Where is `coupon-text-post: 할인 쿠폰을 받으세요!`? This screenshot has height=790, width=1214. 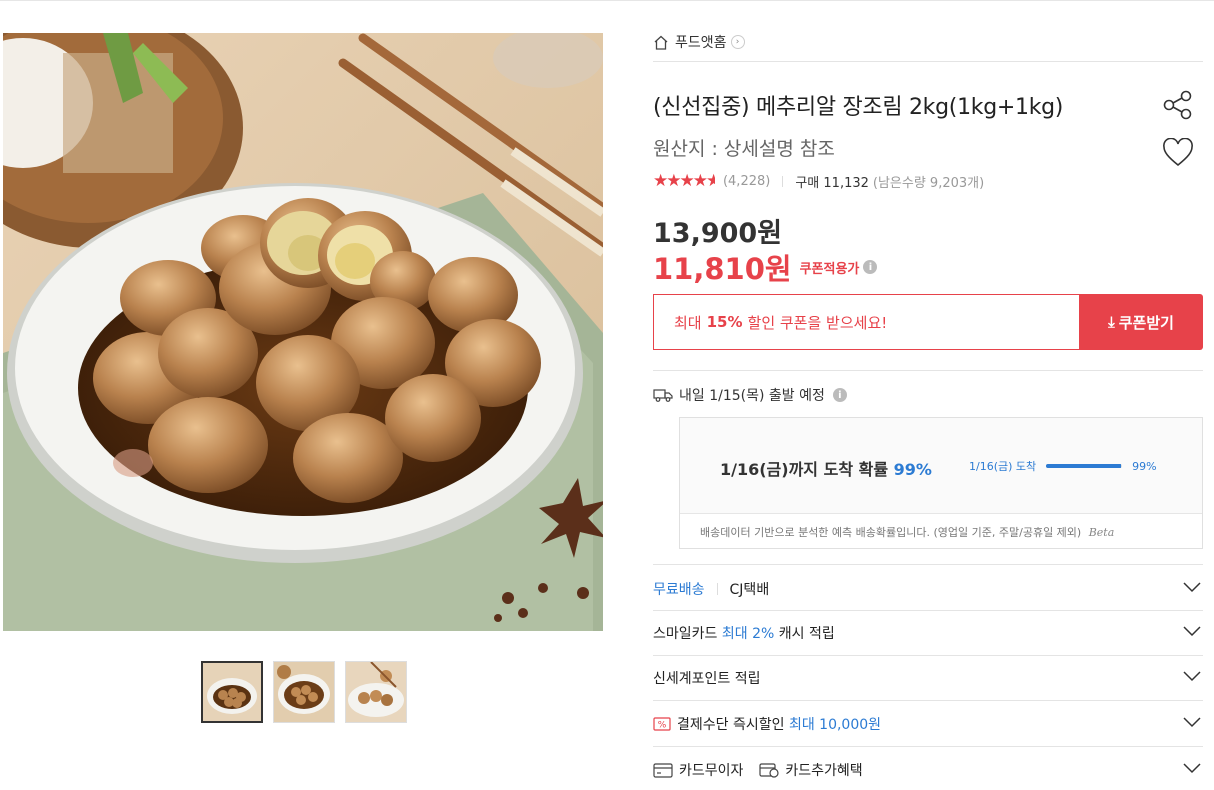
coupon-text-post: 할인 쿠폰을 받으세요! is located at coordinates (817, 322).